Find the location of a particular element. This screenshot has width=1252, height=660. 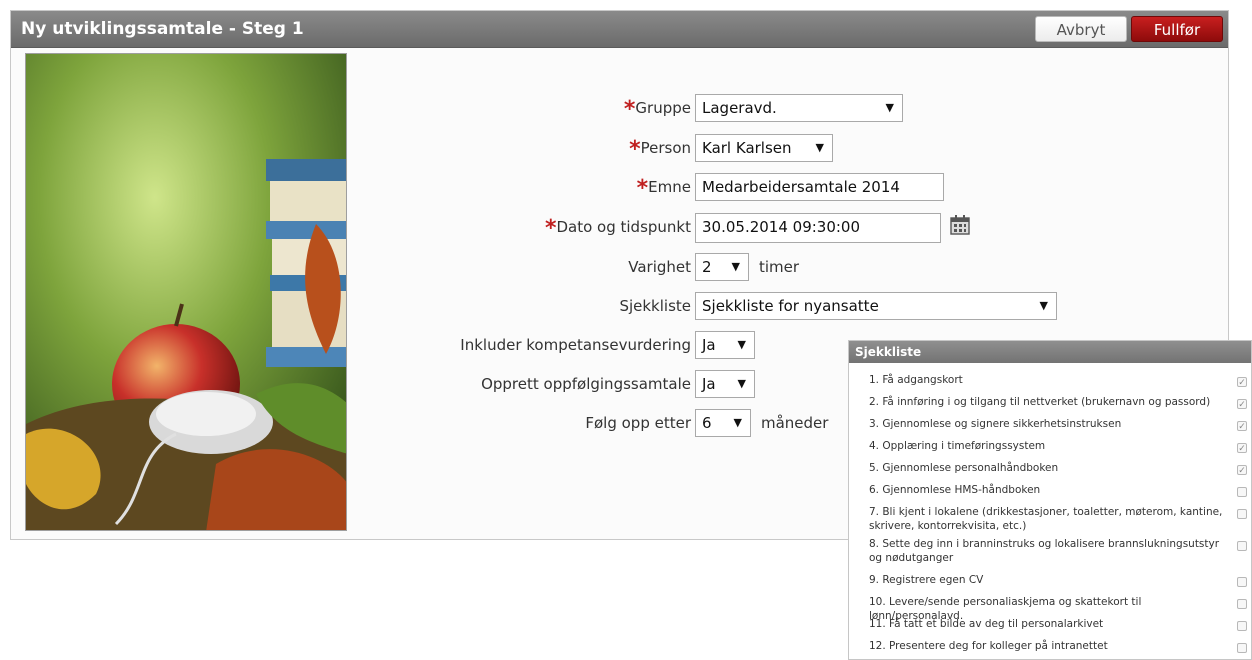

sjekkliste-select: Sjekkliste for nyansatte ▼ is located at coordinates (876, 306).